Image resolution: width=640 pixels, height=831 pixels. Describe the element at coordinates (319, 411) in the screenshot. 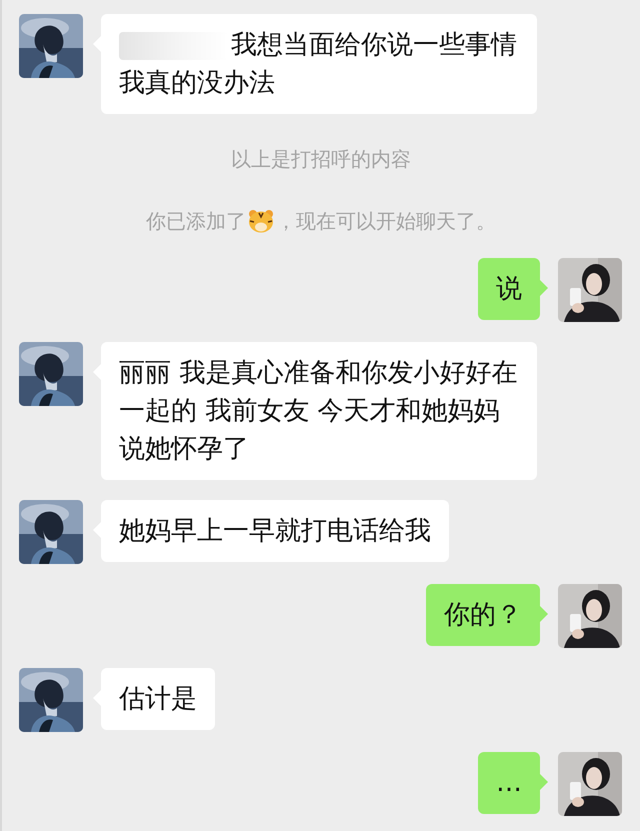

I see `message-bubble: 丽丽 我是真心准备和你发小好好在一起的 我前女友 今天才和她妈妈说她怀孕了` at that location.